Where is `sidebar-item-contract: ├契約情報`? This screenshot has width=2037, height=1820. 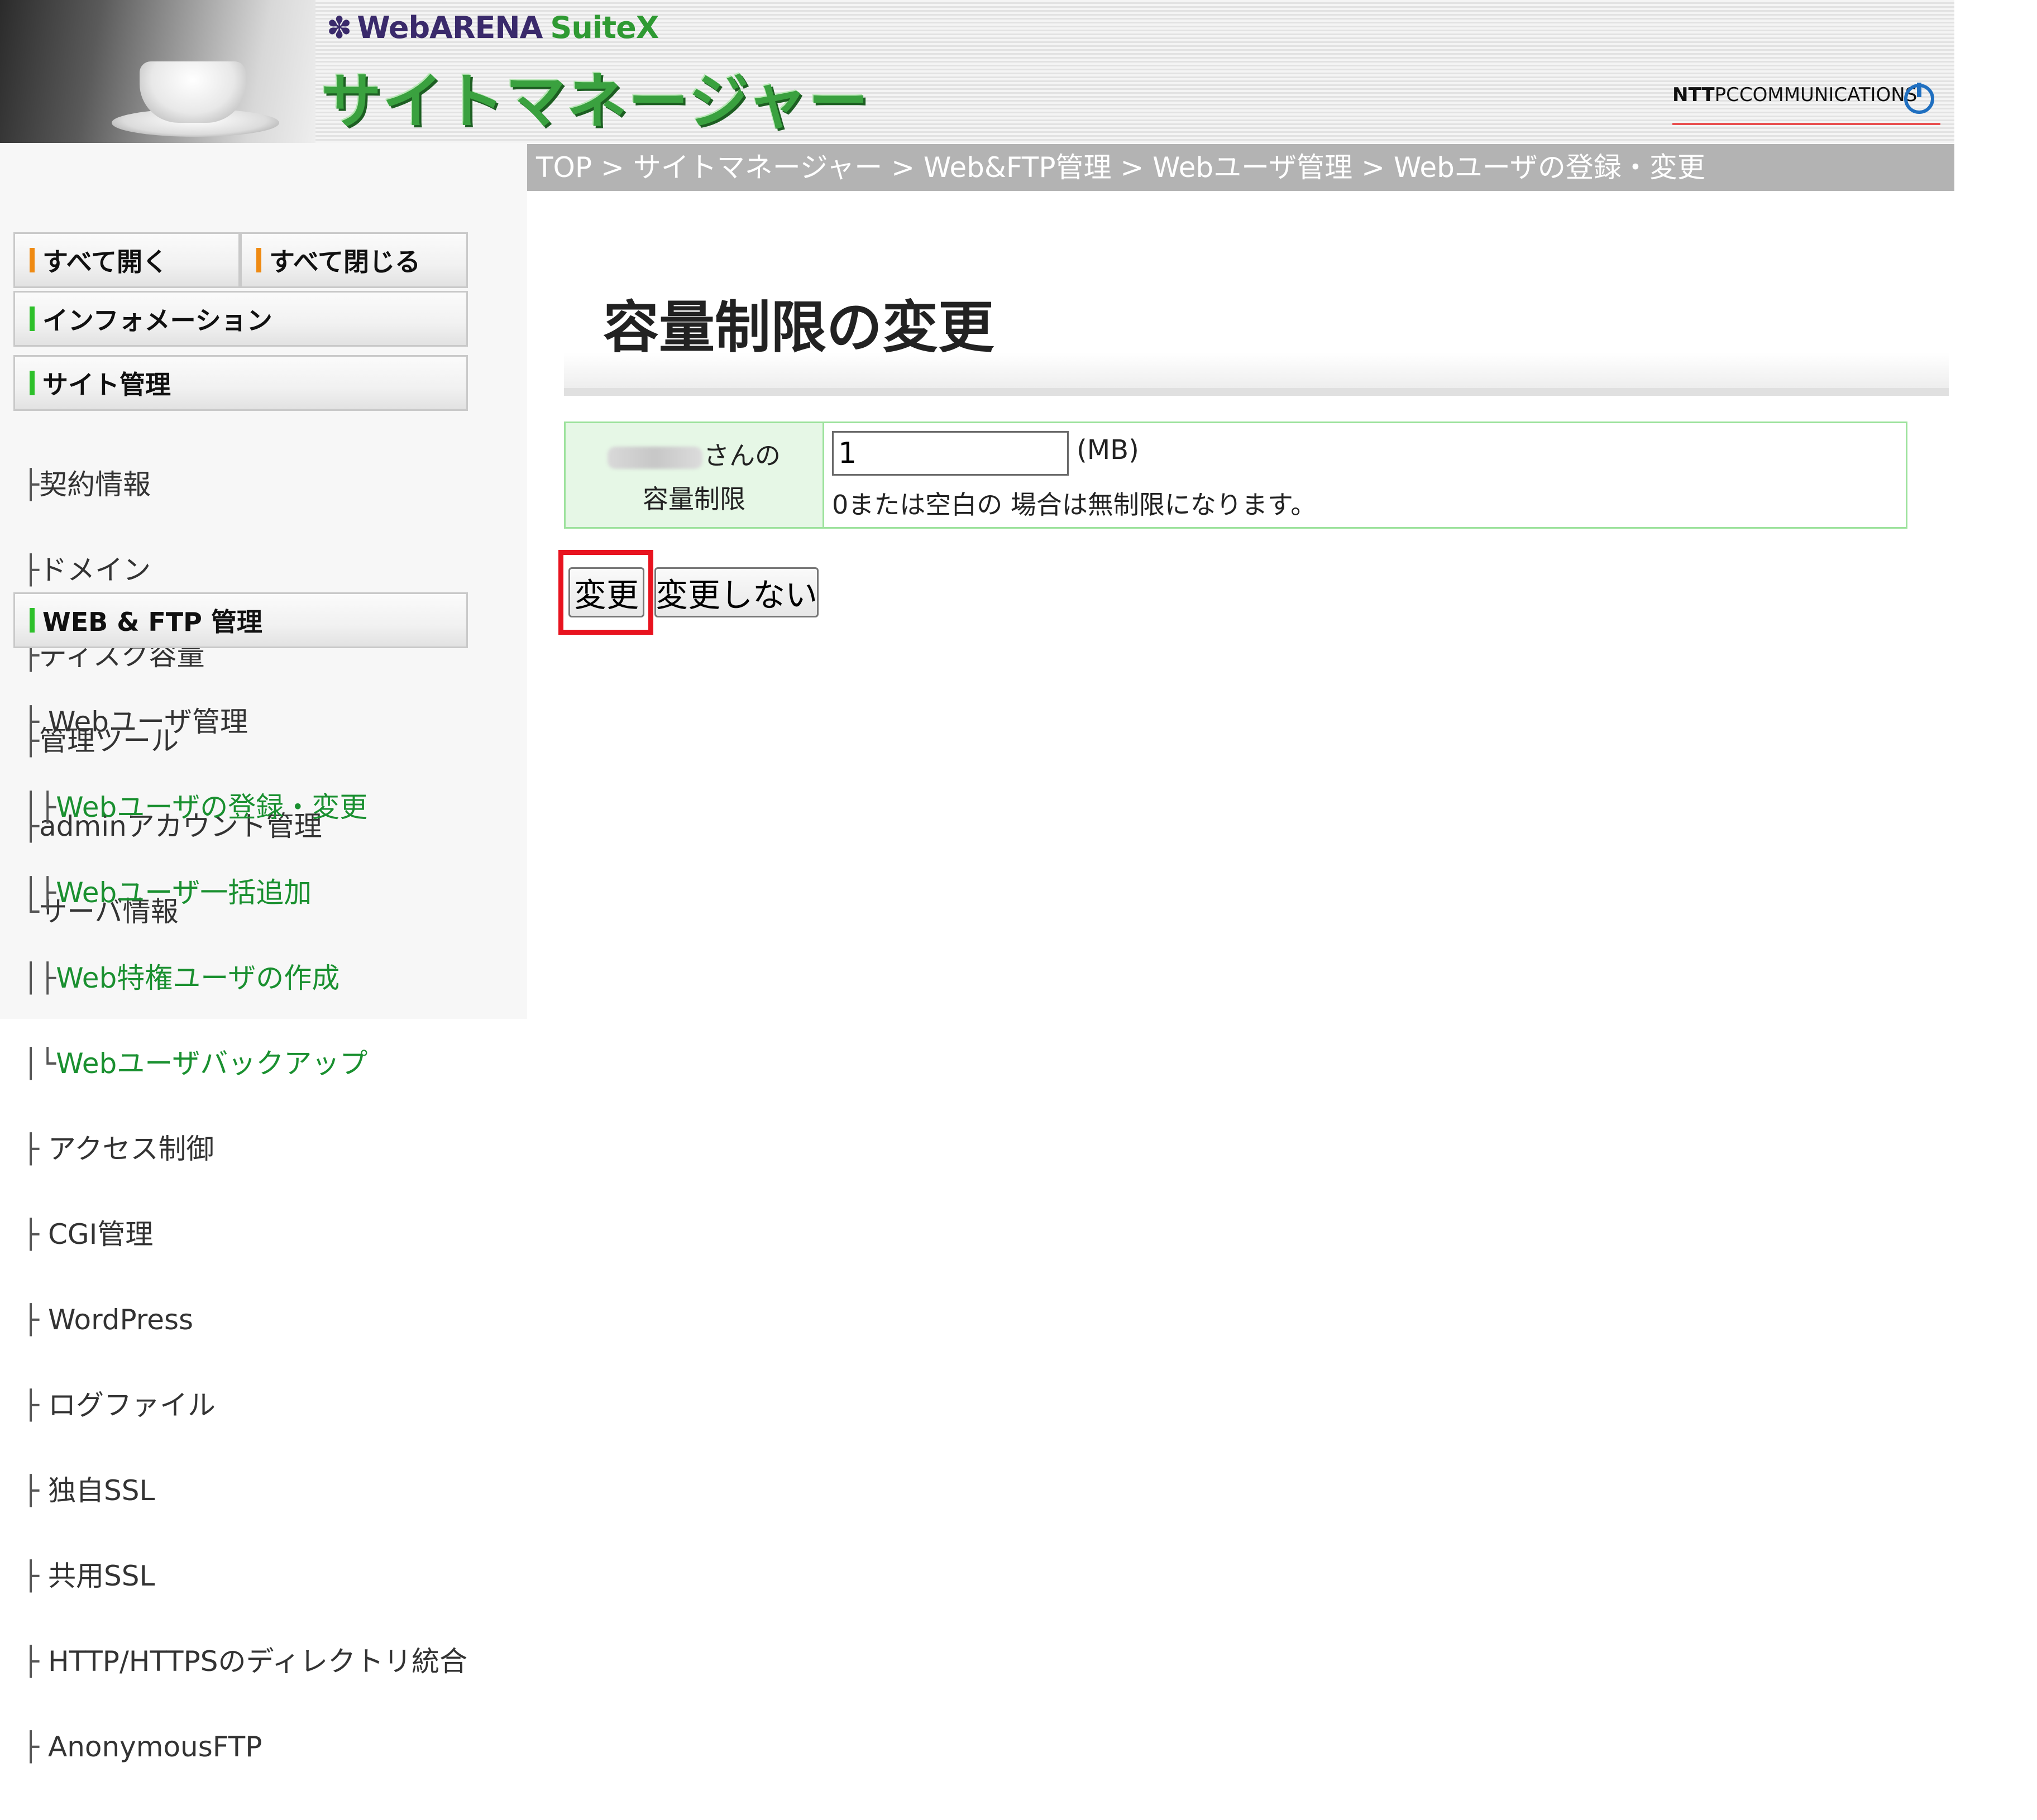
sidebar-item-contract: ├契約情報 is located at coordinates (172, 485).